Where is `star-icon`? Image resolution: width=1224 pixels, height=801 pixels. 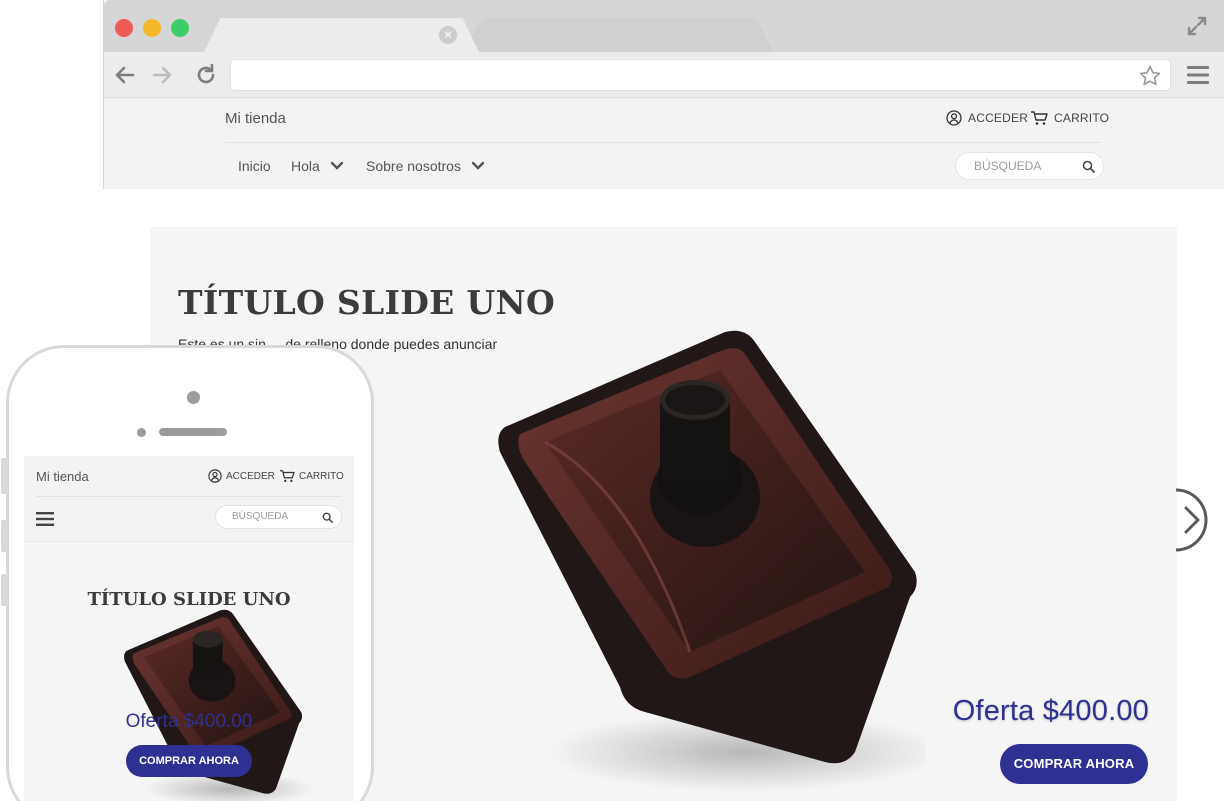
star-icon is located at coordinates (1150, 76).